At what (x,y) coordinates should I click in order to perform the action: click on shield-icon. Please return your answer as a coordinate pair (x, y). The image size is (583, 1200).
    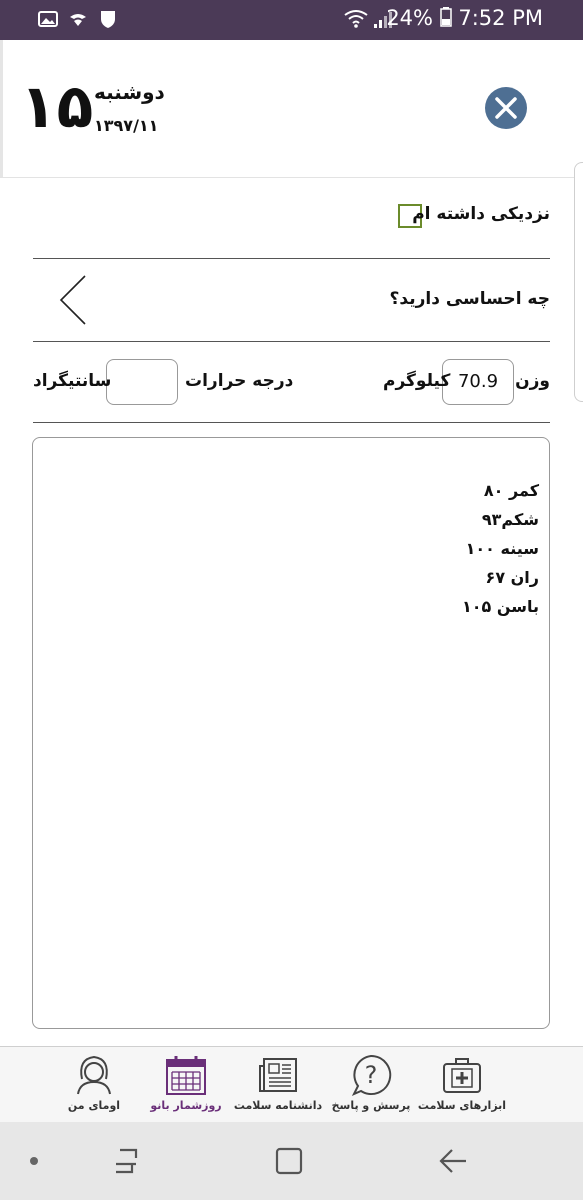
    Looking at the image, I should click on (108, 19).